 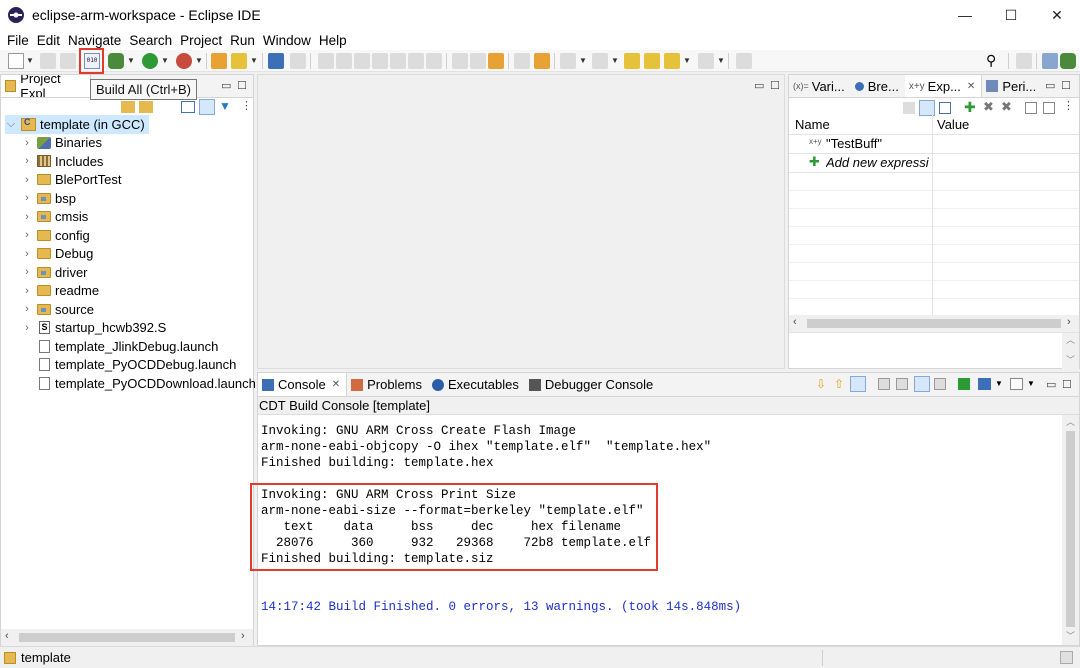 What do you see at coordinates (150, 61) in the screenshot?
I see `run-icon` at bounding box center [150, 61].